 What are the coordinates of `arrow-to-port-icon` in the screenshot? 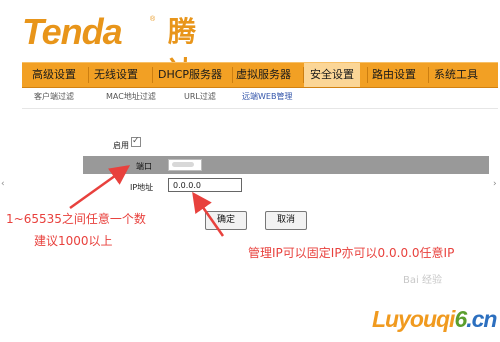 It's located at (100, 187).